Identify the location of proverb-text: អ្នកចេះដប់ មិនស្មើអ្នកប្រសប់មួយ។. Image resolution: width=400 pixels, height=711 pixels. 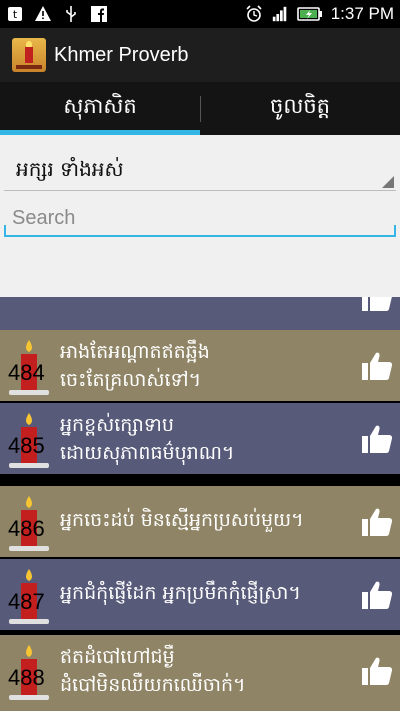
(205, 520).